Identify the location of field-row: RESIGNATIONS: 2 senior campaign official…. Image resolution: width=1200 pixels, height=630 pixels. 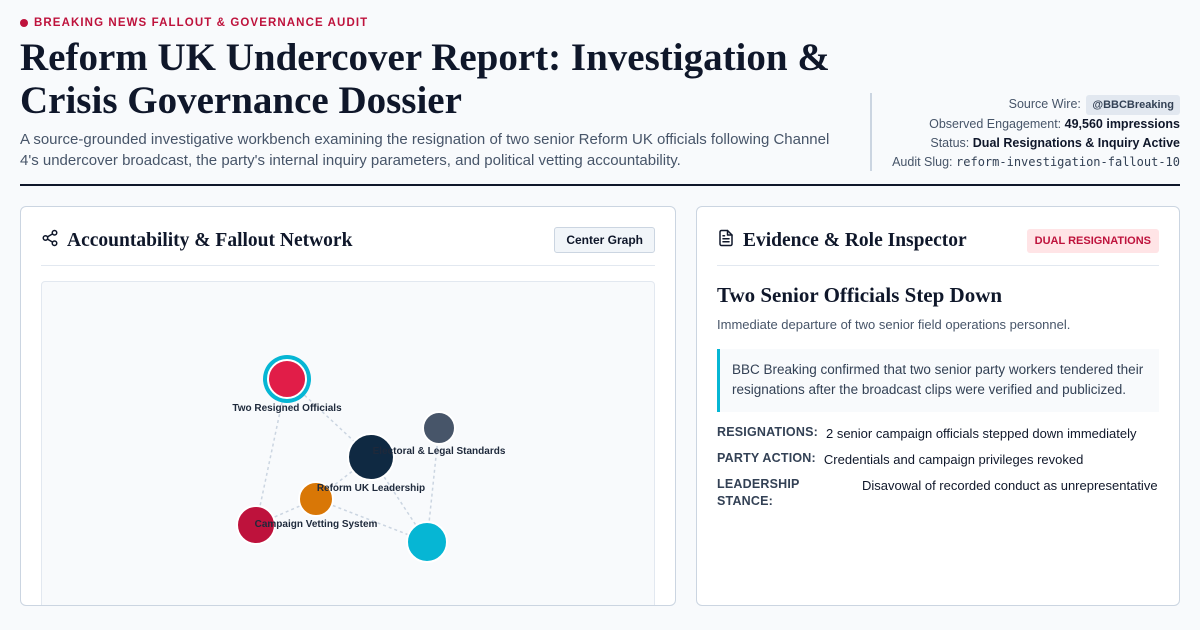
(938, 434).